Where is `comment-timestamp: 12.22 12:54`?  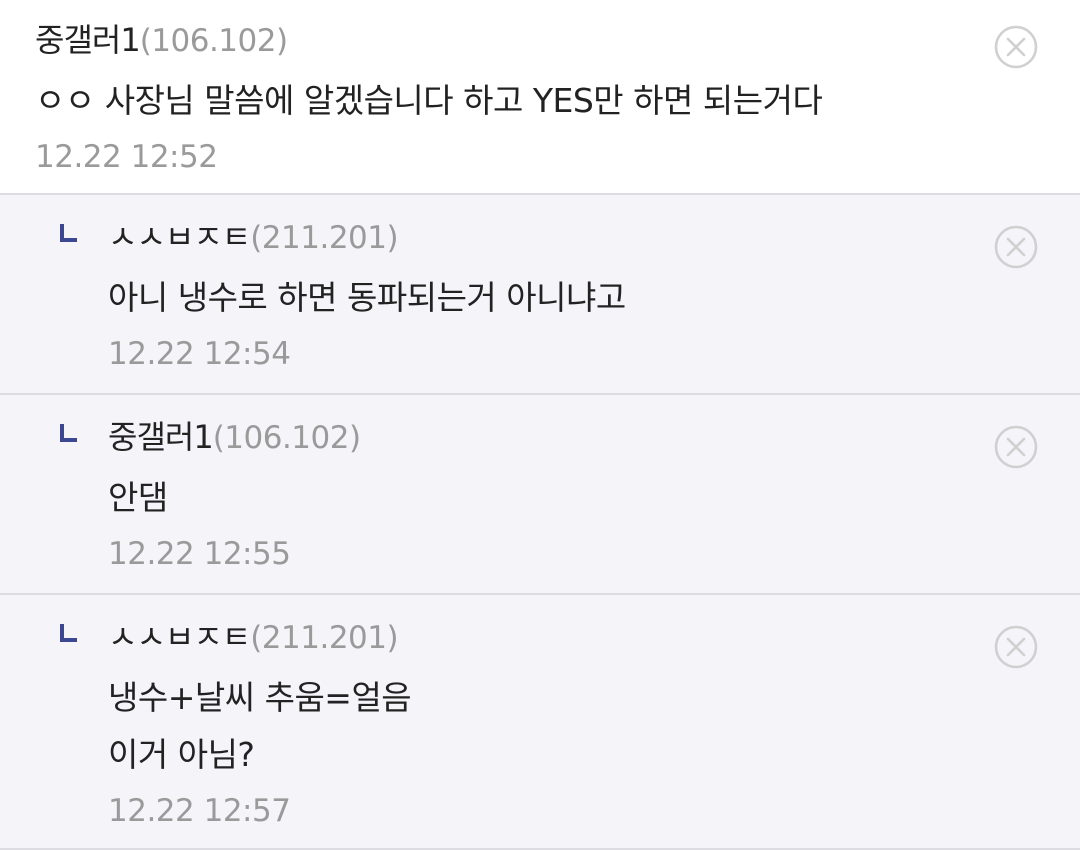
comment-timestamp: 12.22 12:54 is located at coordinates (199, 354).